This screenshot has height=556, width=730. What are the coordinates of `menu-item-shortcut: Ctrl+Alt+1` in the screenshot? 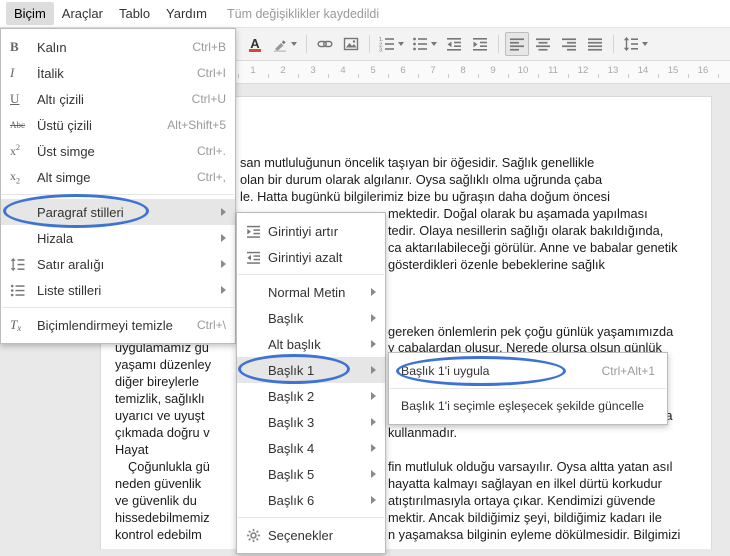 It's located at (628, 371).